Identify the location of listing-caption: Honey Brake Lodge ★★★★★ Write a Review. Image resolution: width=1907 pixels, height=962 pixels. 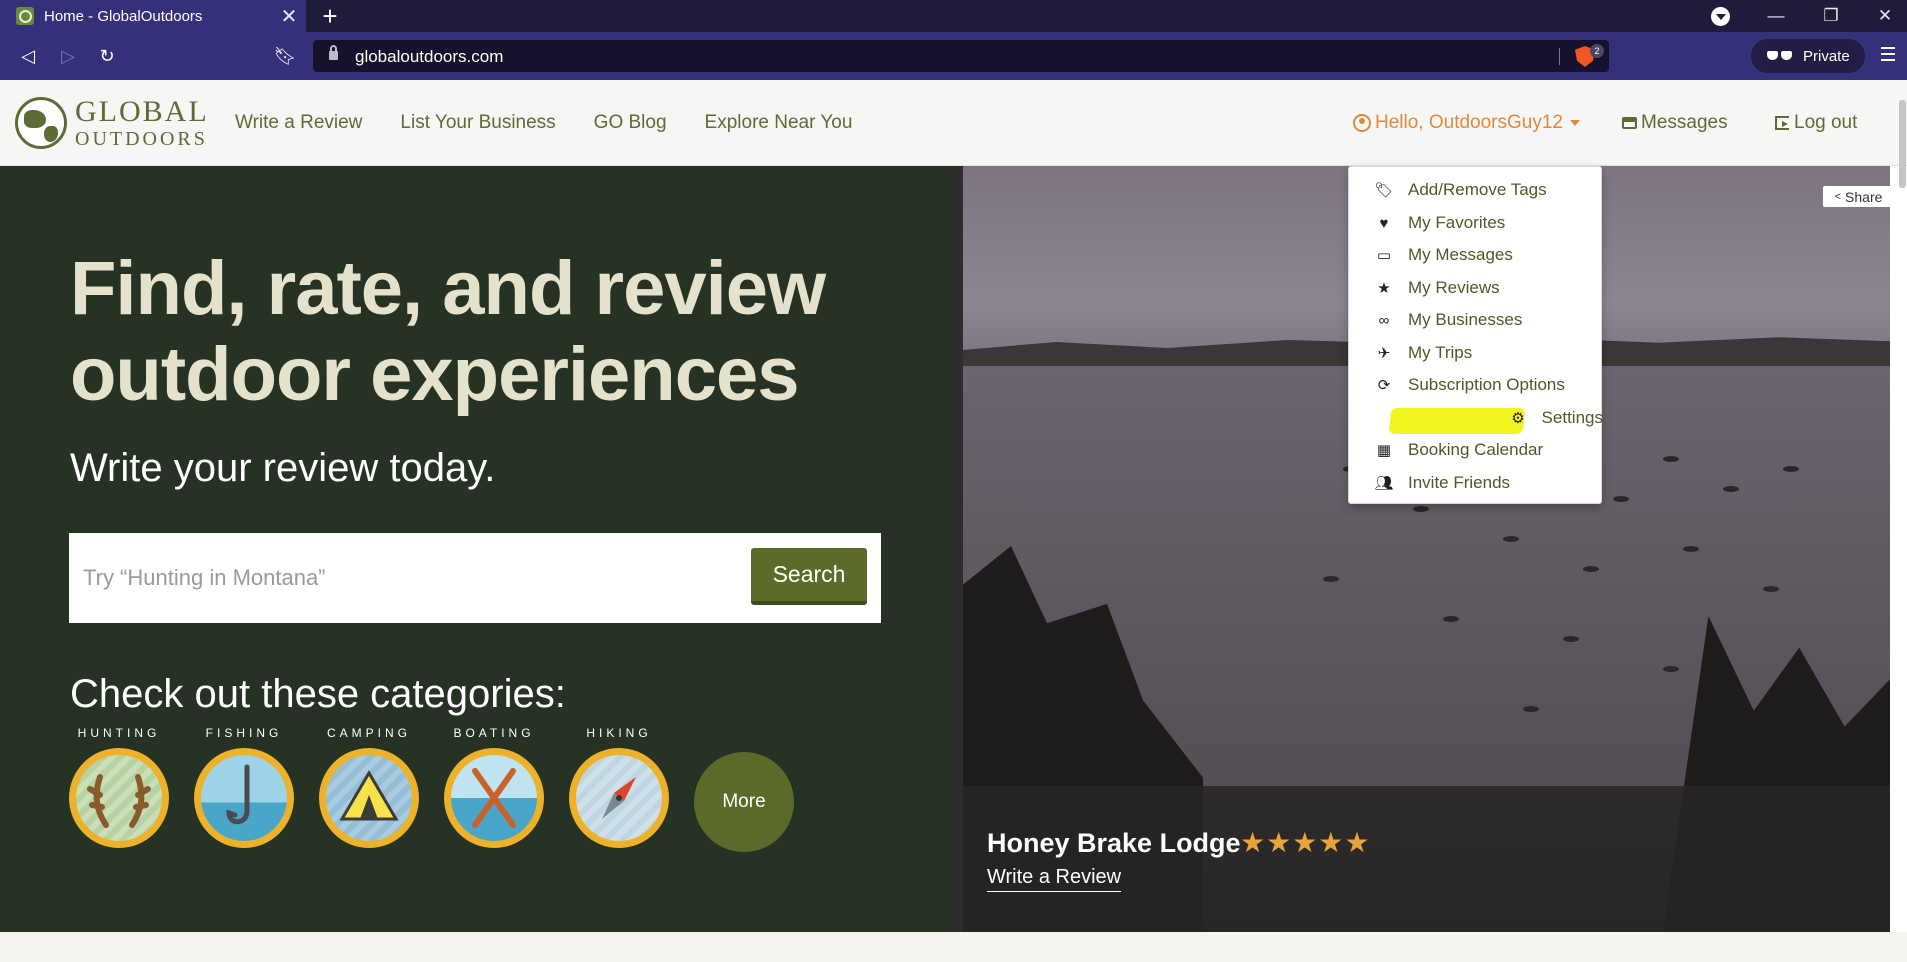
(1426, 859).